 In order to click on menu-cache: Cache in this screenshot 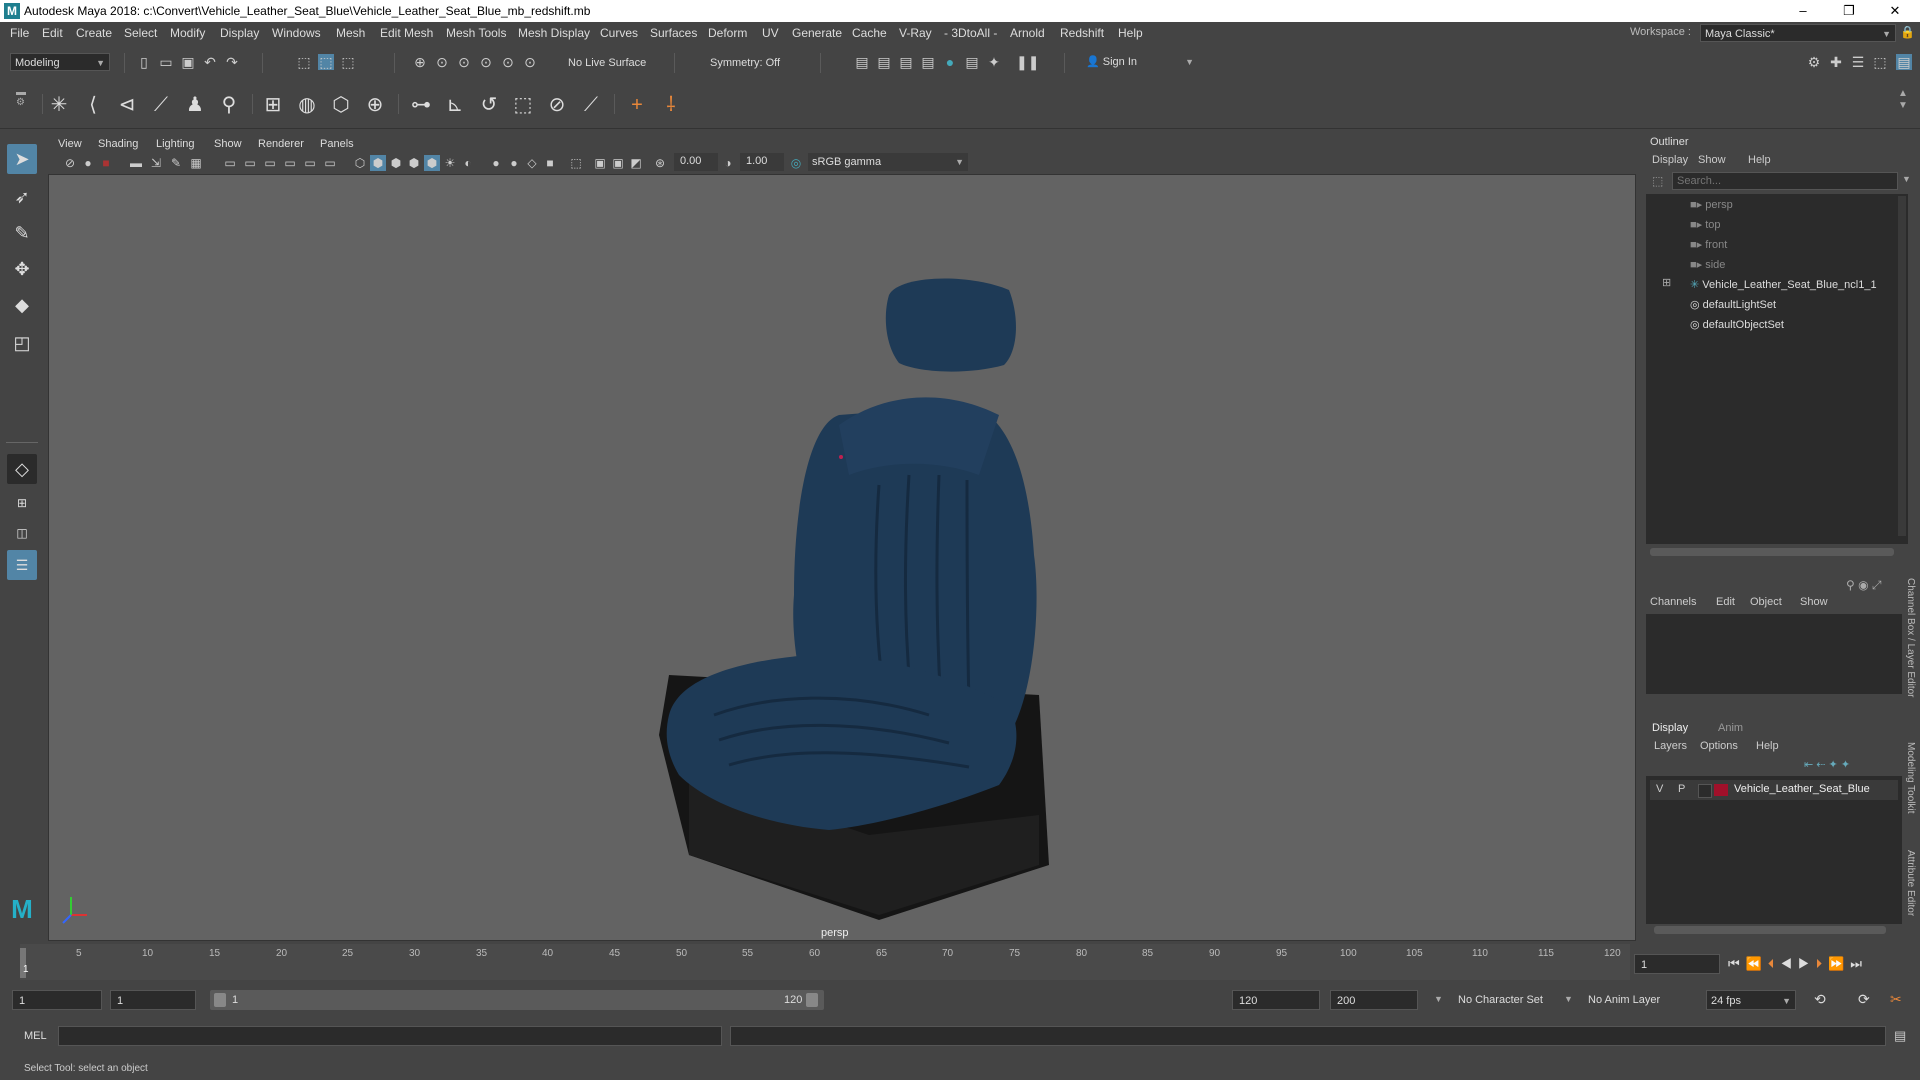, I will do `click(869, 33)`.